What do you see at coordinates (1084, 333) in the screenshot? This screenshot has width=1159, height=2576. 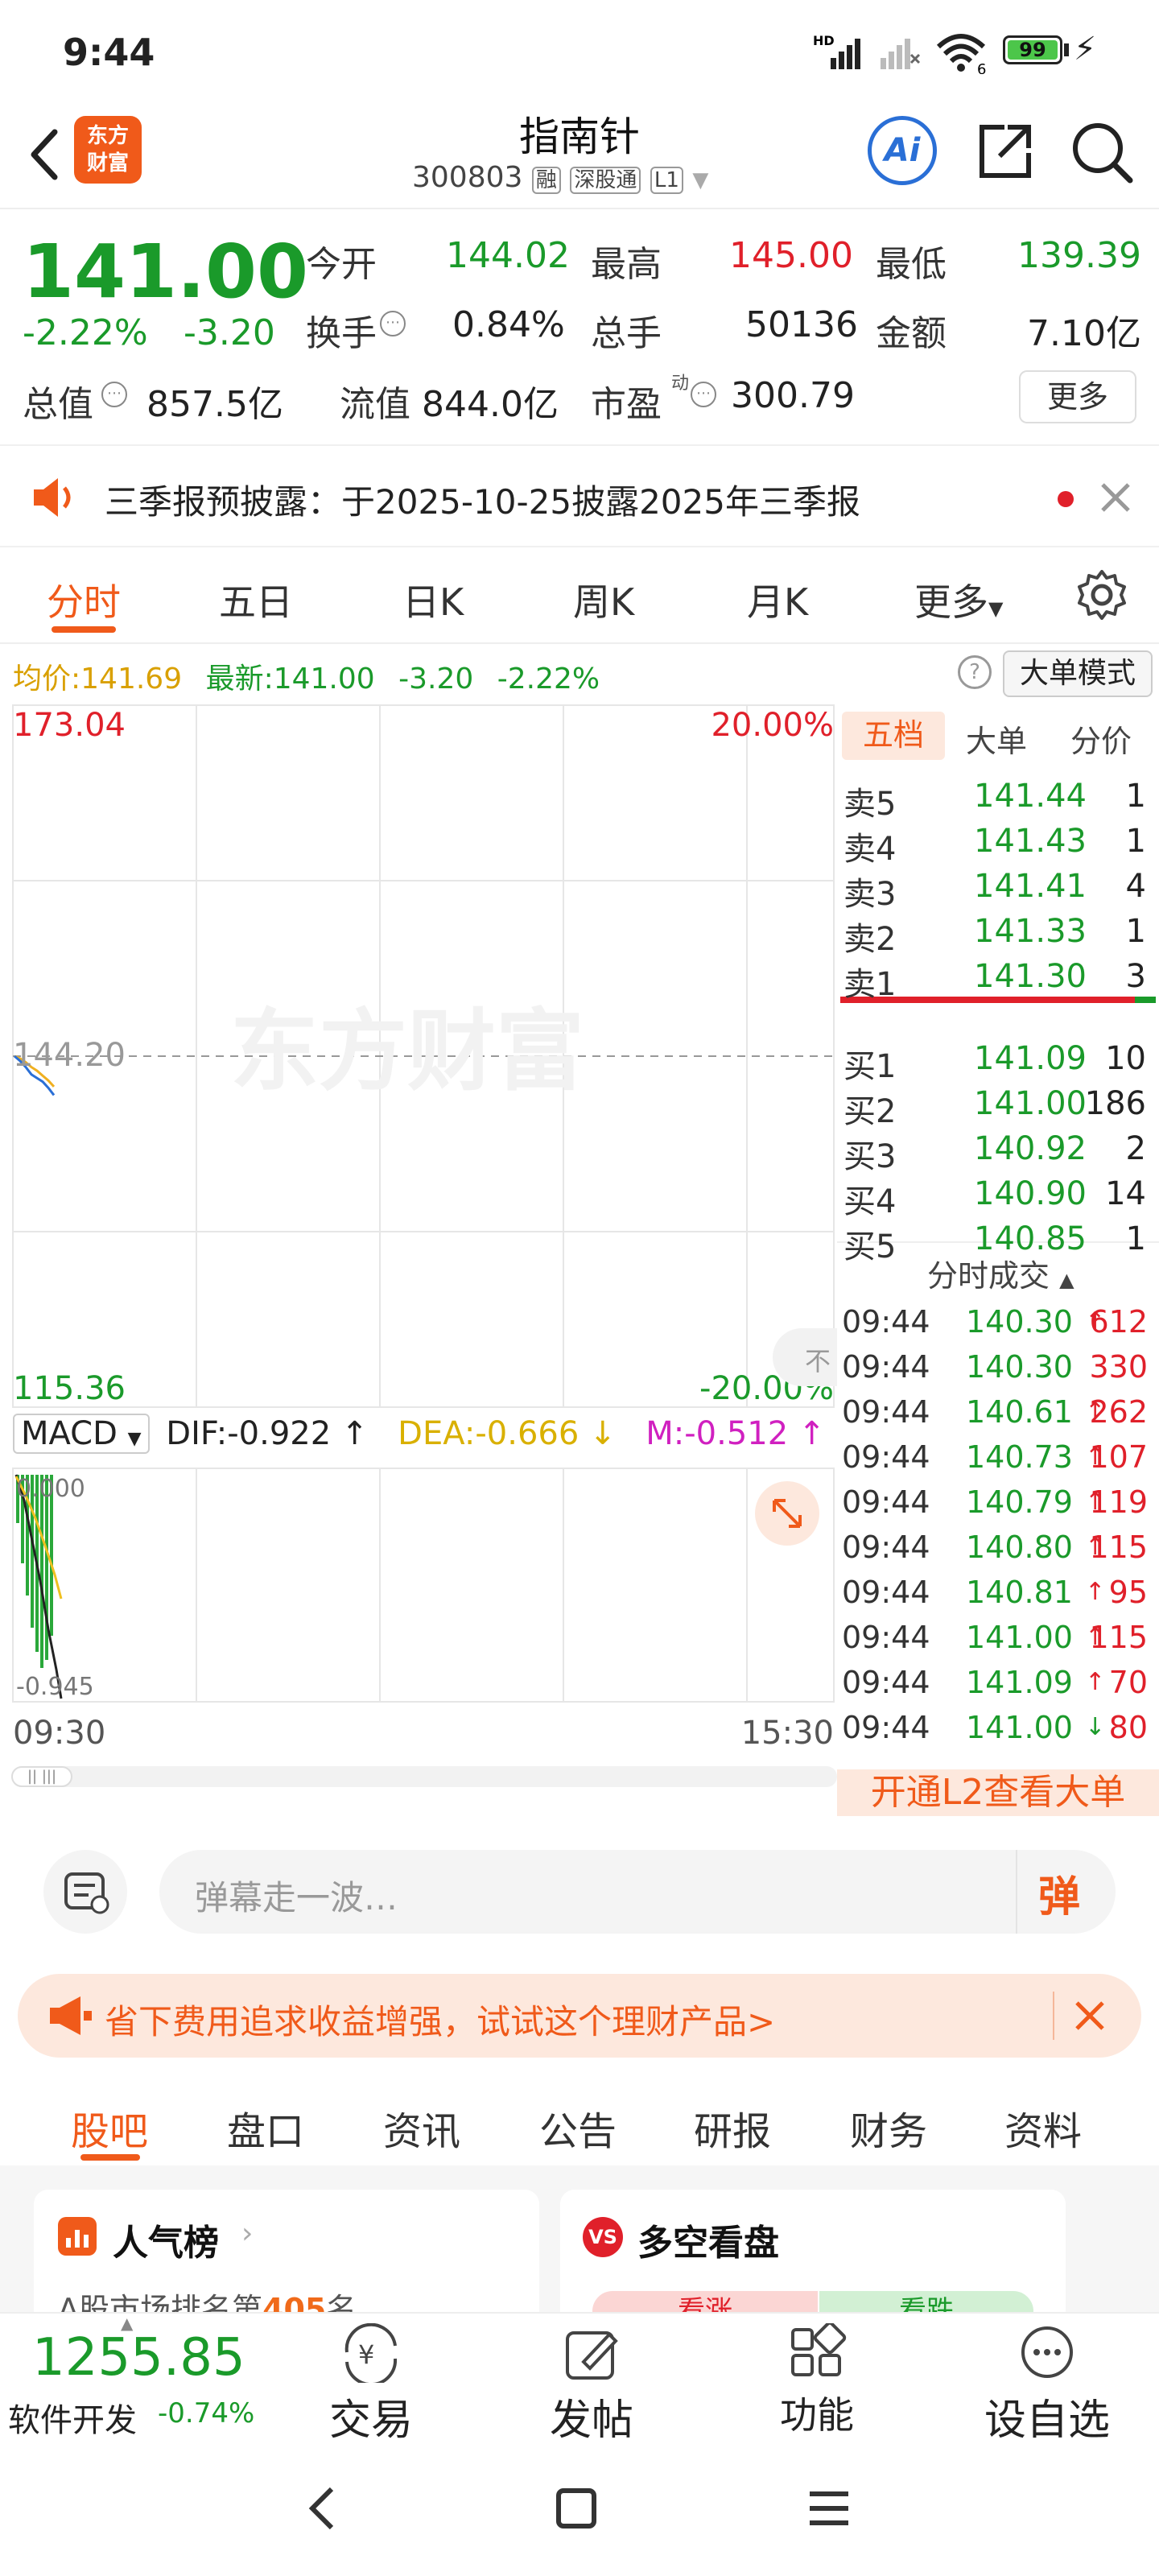 I see `amount-value: 7.10亿` at bounding box center [1084, 333].